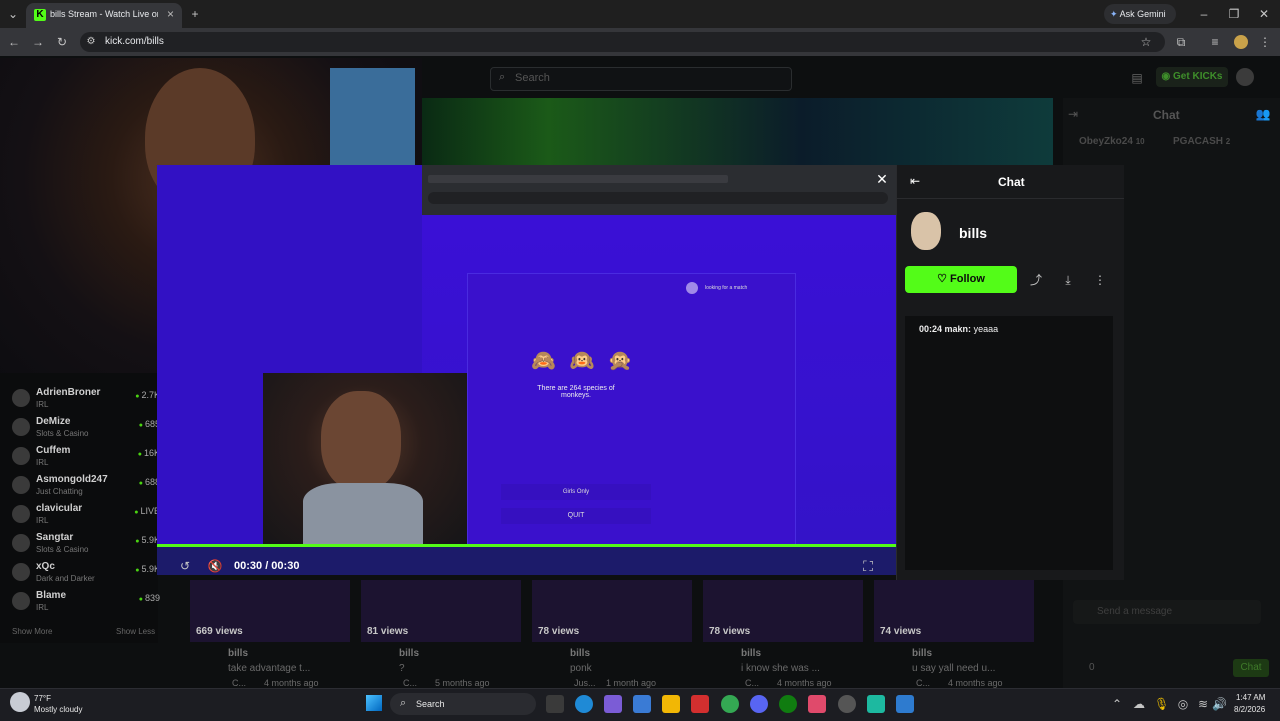 The image size is (1280, 721). What do you see at coordinates (1219, 704) in the screenshot?
I see `volume-icon: 🔊` at bounding box center [1219, 704].